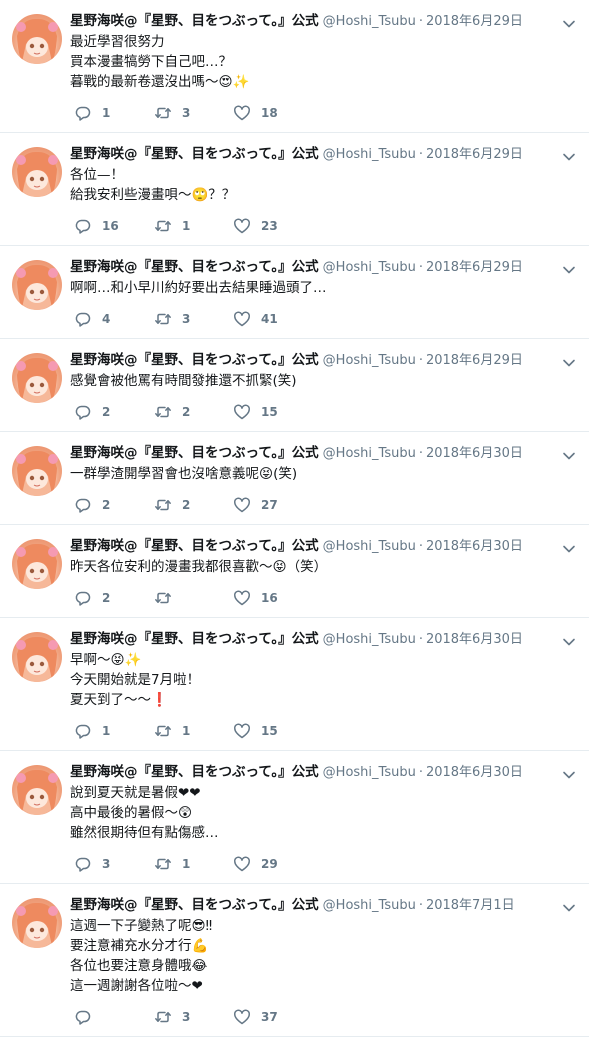  What do you see at coordinates (273, 864) in the screenshot?
I see `like-button: 29` at bounding box center [273, 864].